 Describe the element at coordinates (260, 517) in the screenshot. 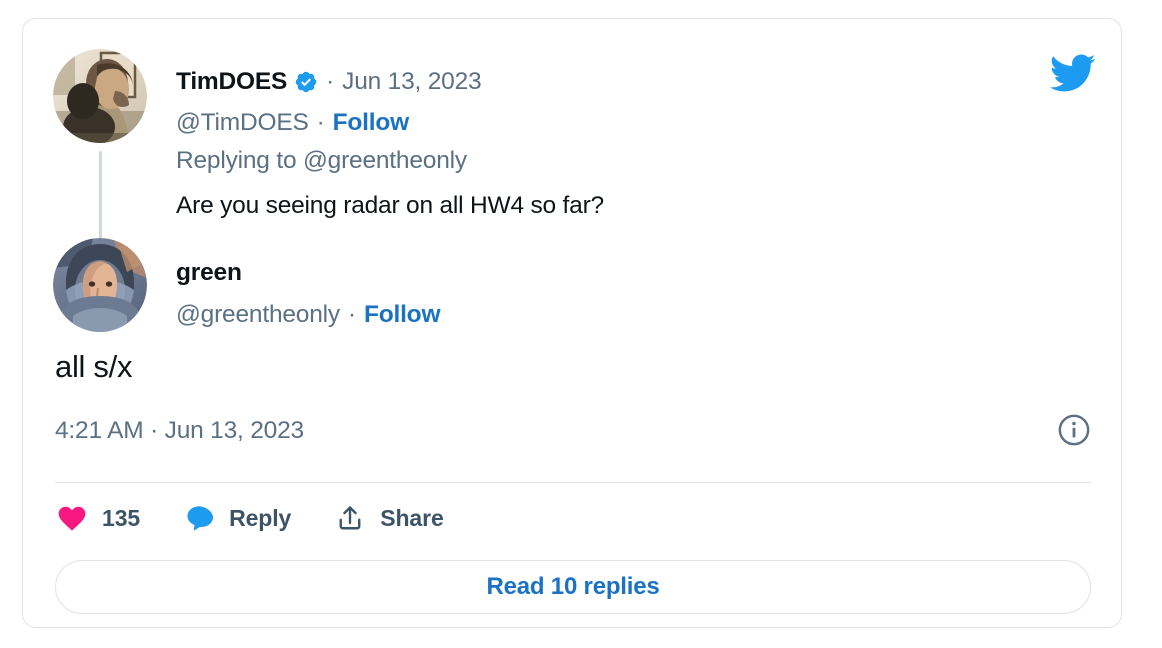

I see `reply-label: Reply` at that location.